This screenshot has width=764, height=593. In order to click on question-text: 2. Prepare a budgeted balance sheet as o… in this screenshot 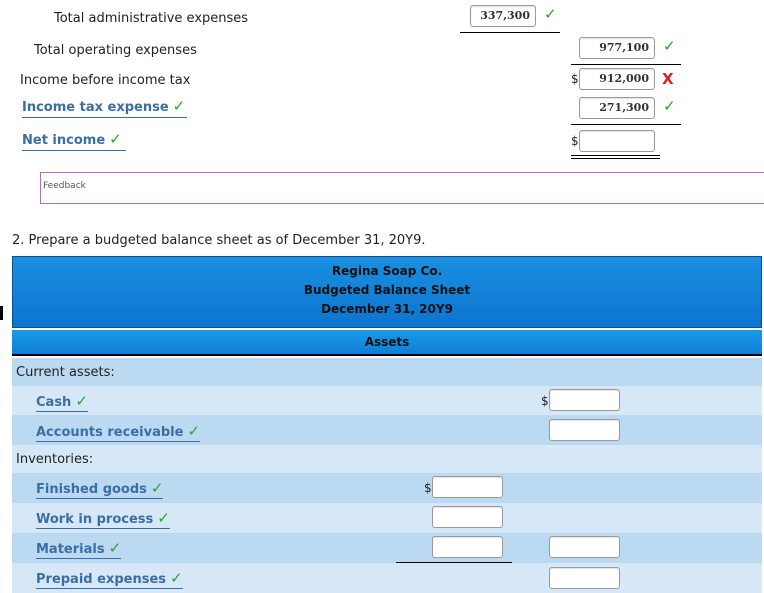, I will do `click(219, 240)`.